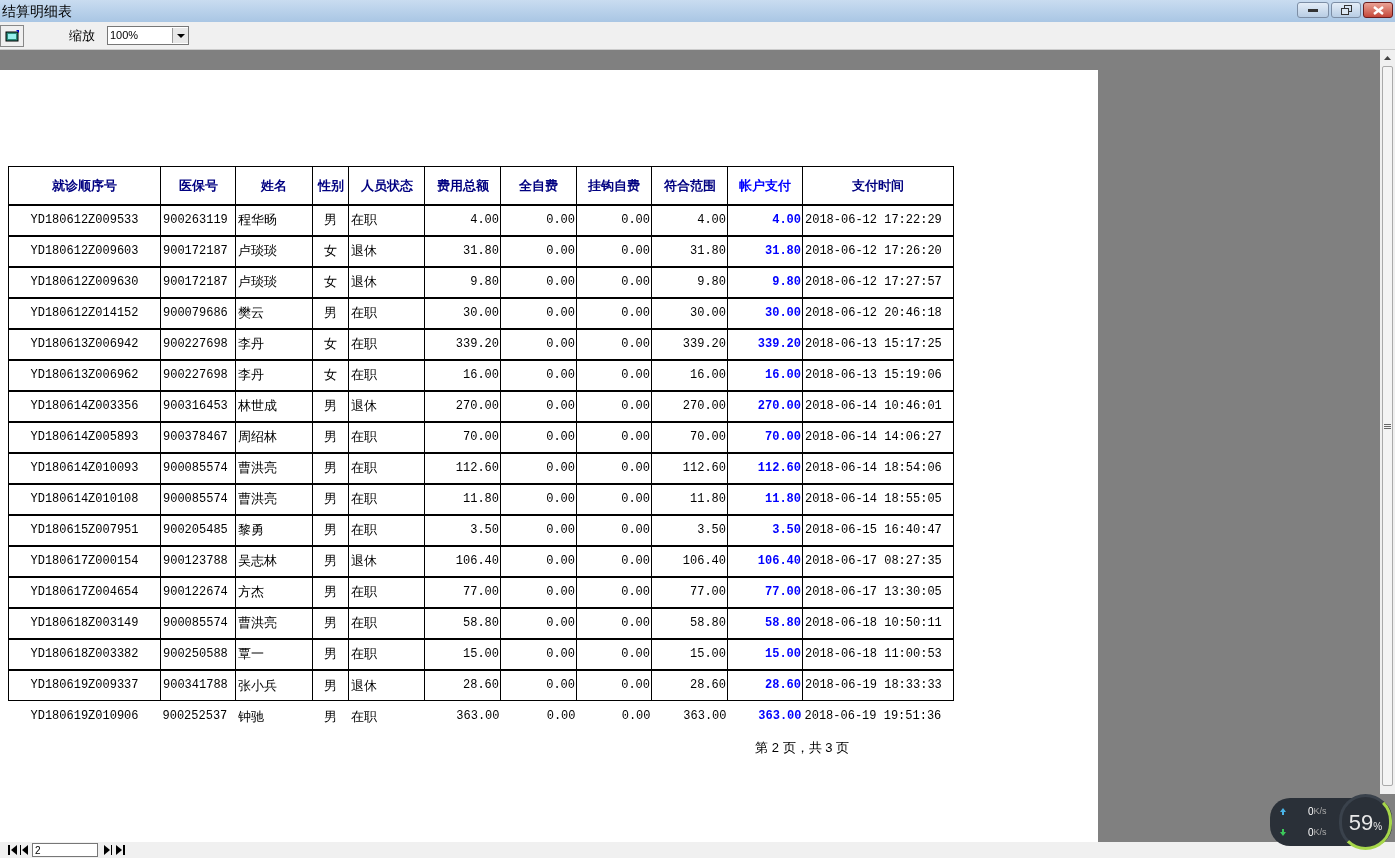 The width and height of the screenshot is (1395, 858). I want to click on upload-arrow-icon, so click(1283, 811).